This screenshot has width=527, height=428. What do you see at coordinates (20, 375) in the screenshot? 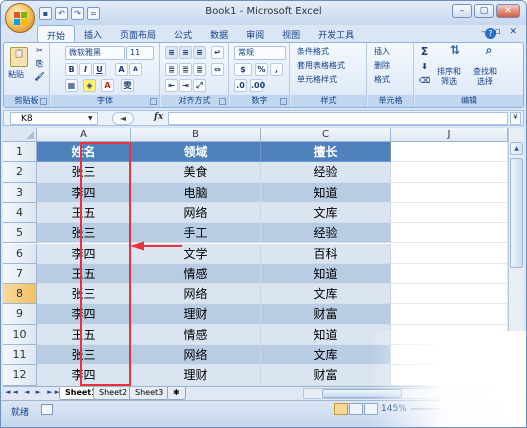
I see `row-header-12: 12` at bounding box center [20, 375].